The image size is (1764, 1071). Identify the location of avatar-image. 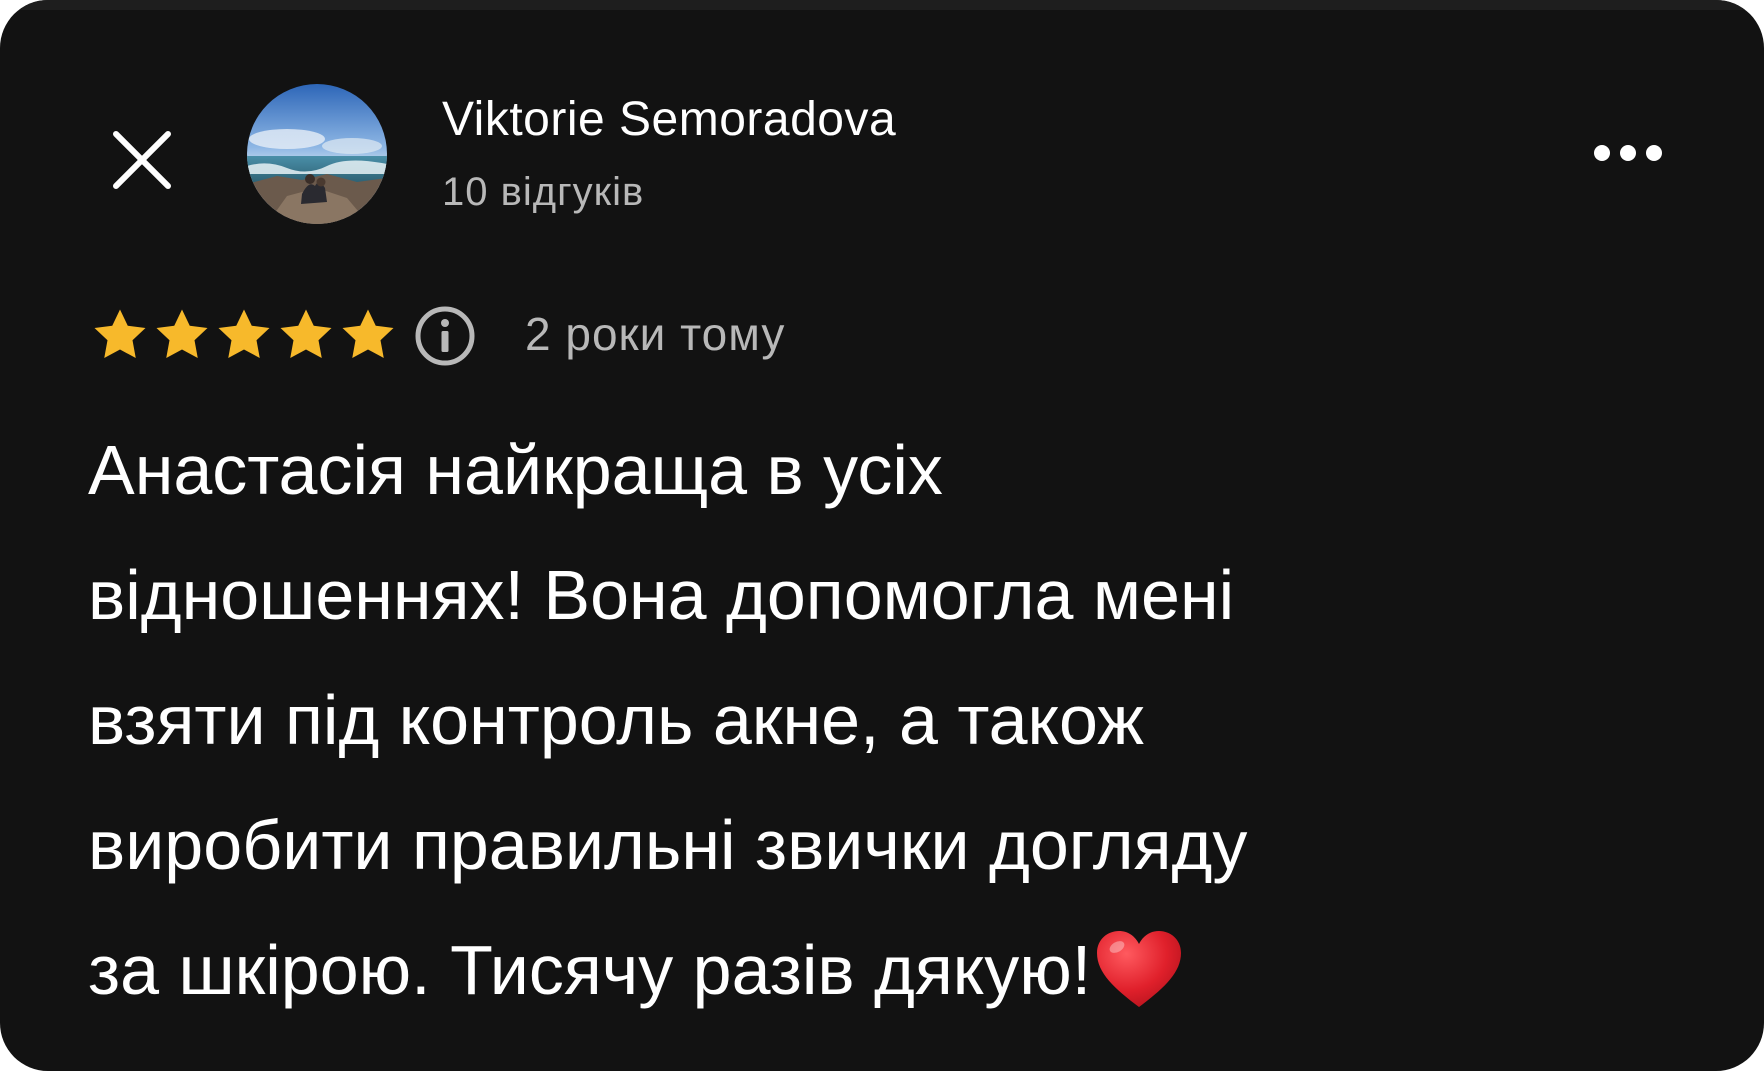
(317, 154).